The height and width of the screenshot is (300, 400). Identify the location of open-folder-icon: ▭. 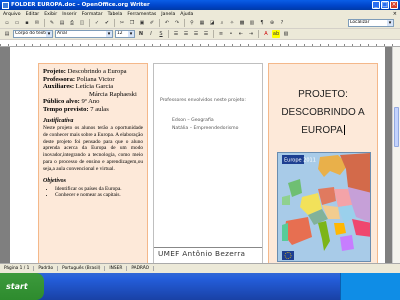
(17, 23).